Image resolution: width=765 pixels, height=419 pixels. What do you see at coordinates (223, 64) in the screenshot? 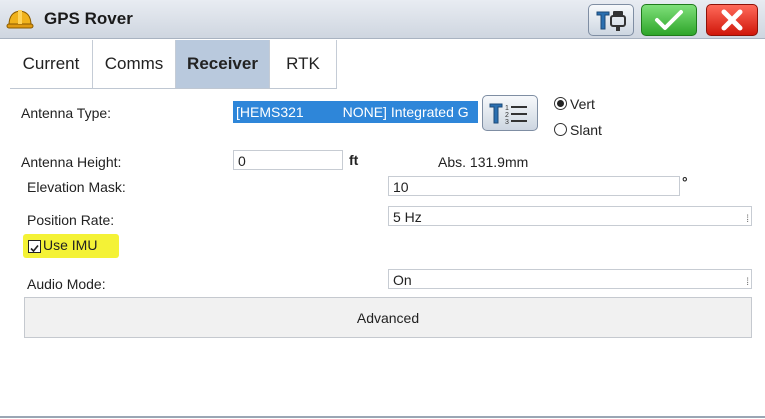
I see `tab-receiver: Receiver` at bounding box center [223, 64].